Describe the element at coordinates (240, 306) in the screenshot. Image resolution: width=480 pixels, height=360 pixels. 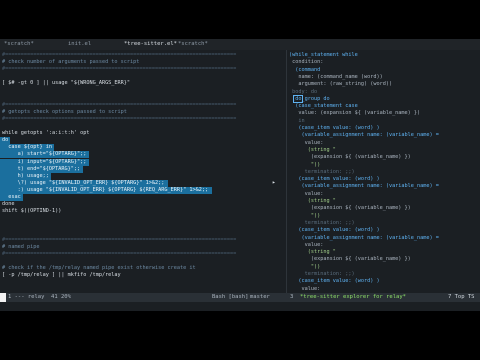
I see `echo-area` at that location.